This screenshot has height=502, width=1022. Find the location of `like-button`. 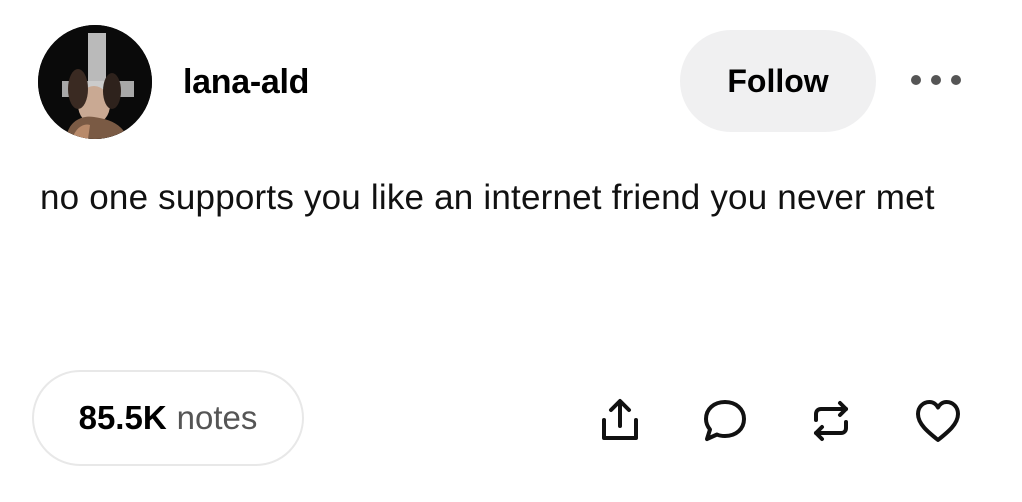

like-button is located at coordinates (938, 421).